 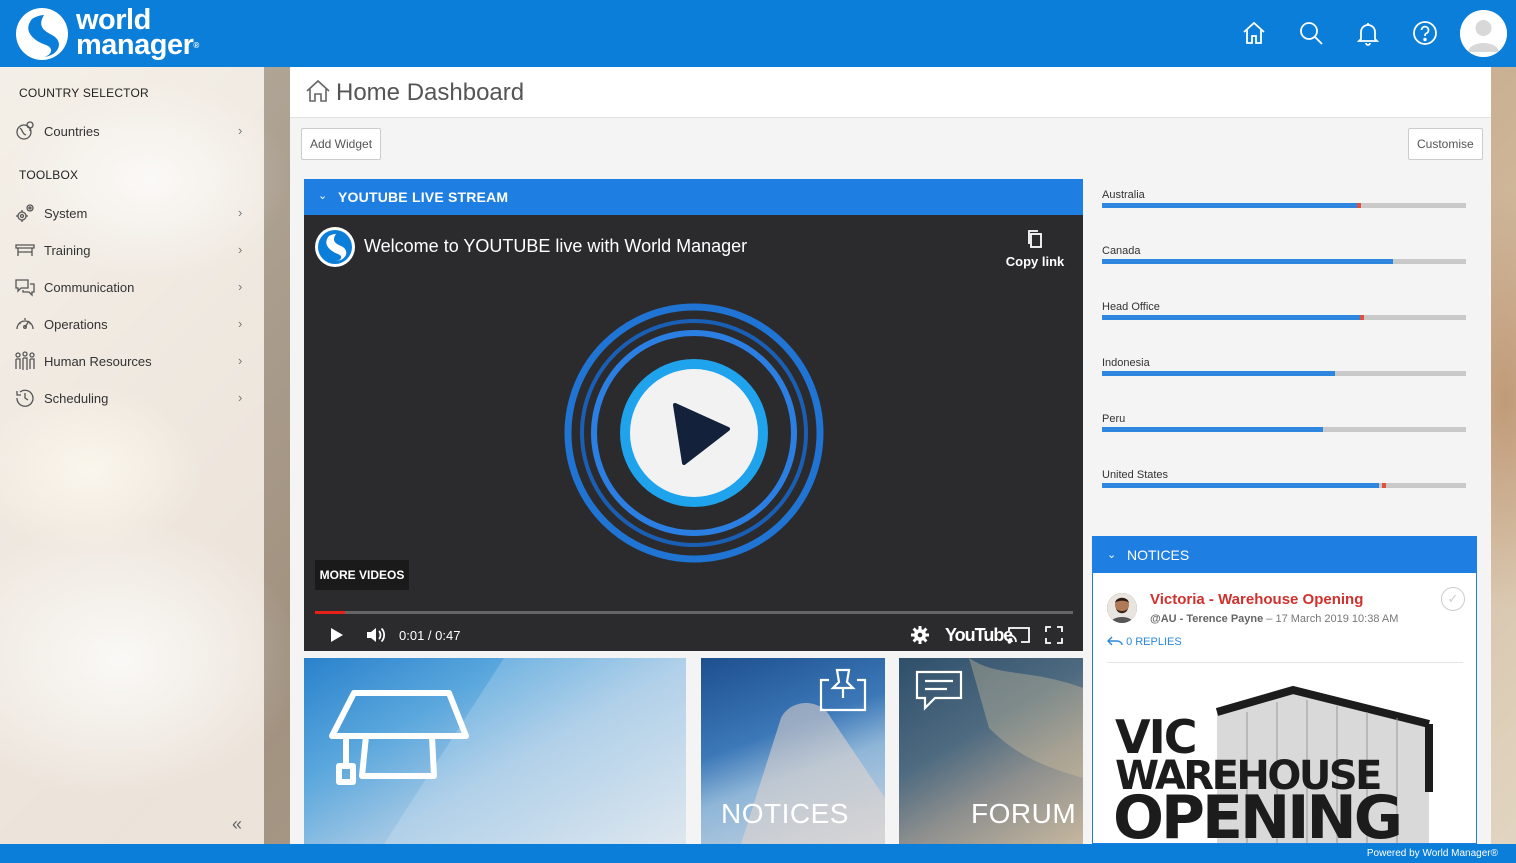 What do you see at coordinates (1284, 433) in the screenshot?
I see `stat-row: Peru` at bounding box center [1284, 433].